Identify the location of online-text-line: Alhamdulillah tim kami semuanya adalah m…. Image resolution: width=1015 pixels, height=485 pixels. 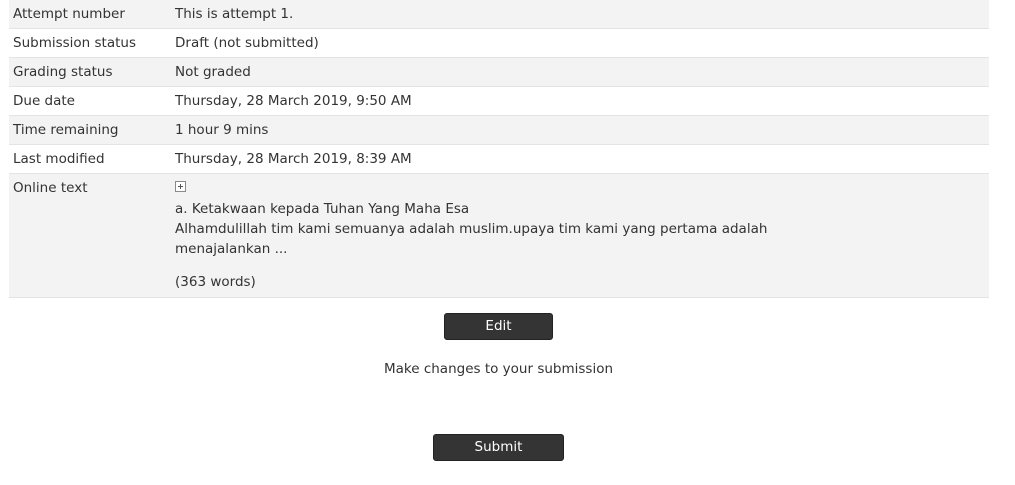
(471, 229).